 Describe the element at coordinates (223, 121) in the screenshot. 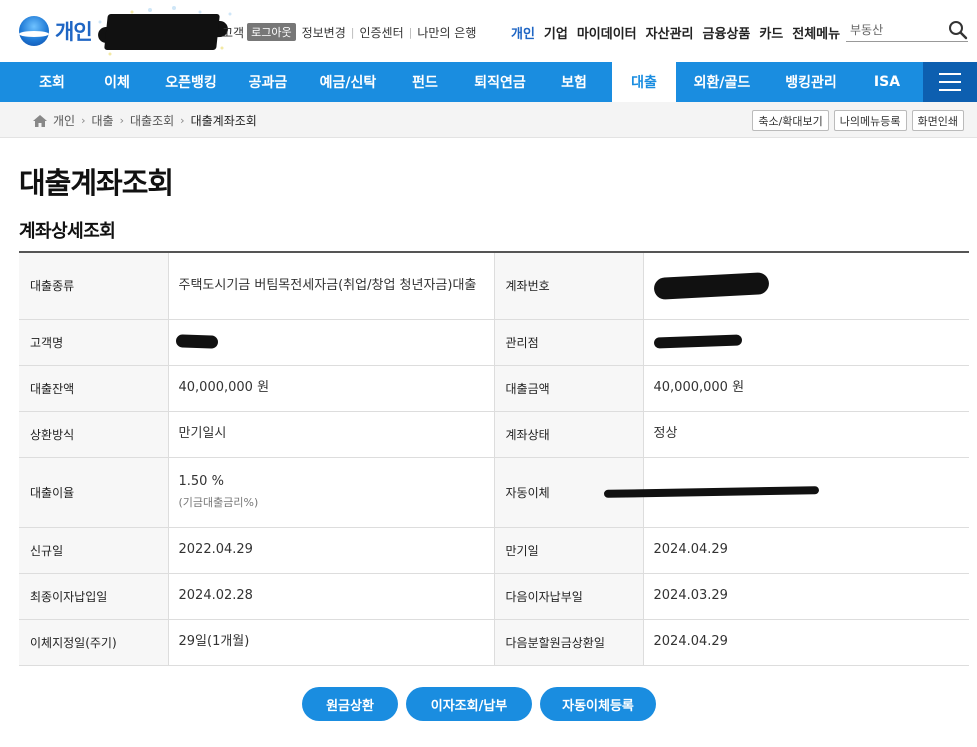

I see `breadcrumb-current: 대출계좌조회` at that location.